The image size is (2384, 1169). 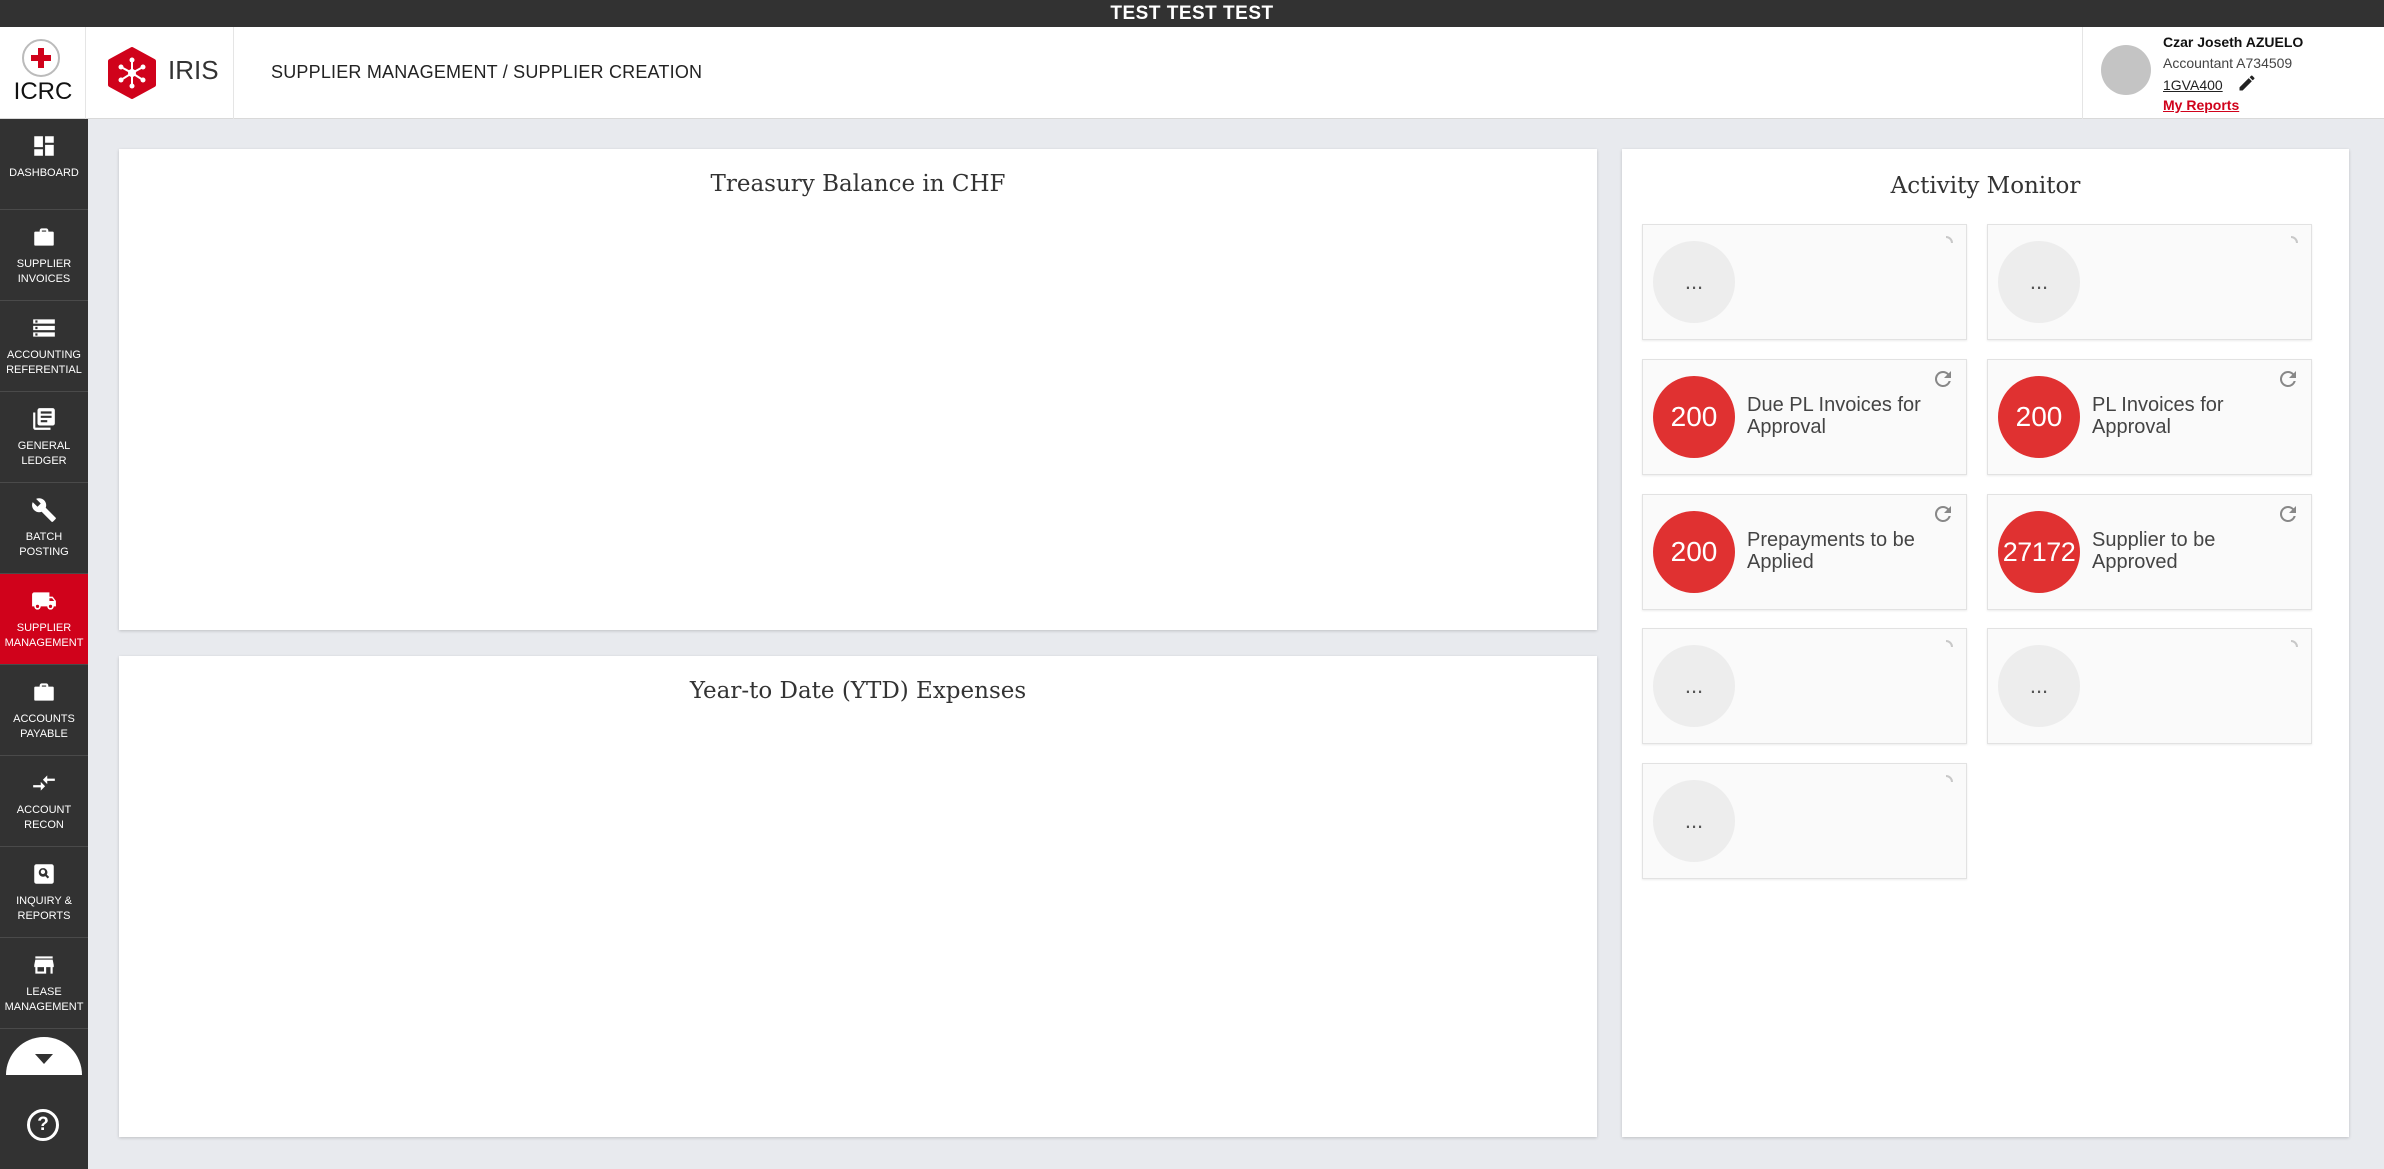 What do you see at coordinates (2233, 42) in the screenshot?
I see `user-name: Czar Joseth AZUELO` at bounding box center [2233, 42].